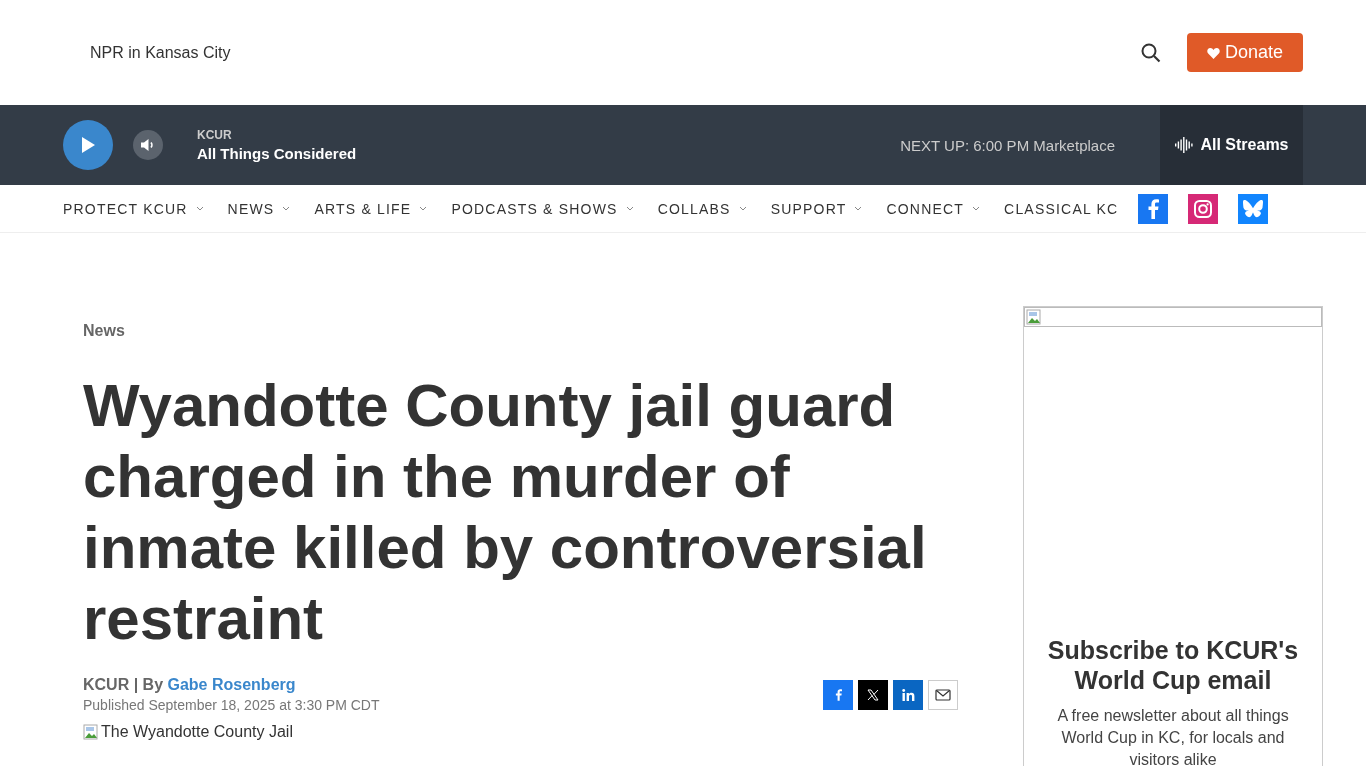 This screenshot has height=768, width=1366. I want to click on search-icon, so click(1150, 52).